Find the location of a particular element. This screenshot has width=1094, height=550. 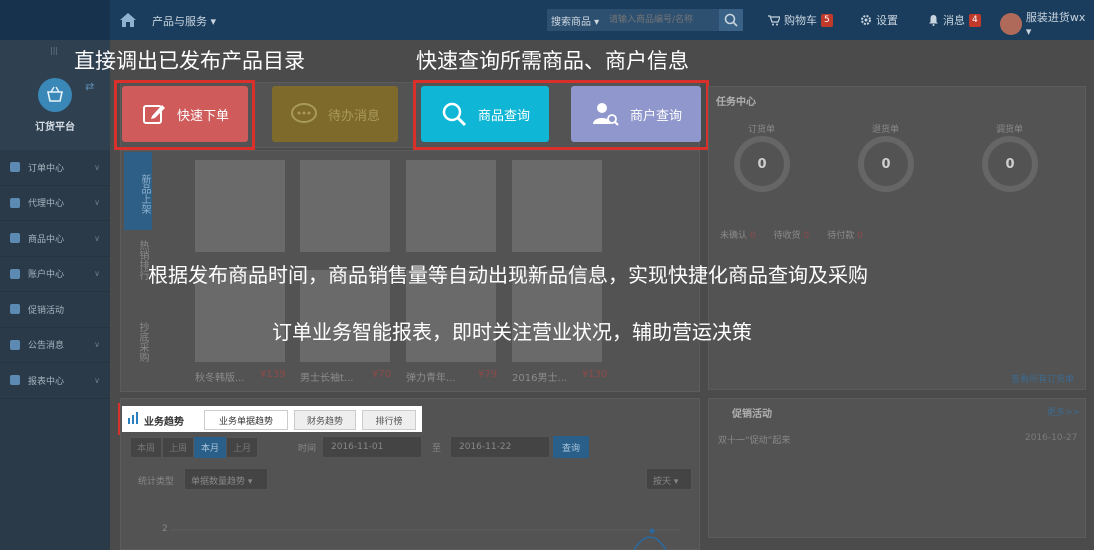

messages-link: 消息 4 is located at coordinates (954, 20).